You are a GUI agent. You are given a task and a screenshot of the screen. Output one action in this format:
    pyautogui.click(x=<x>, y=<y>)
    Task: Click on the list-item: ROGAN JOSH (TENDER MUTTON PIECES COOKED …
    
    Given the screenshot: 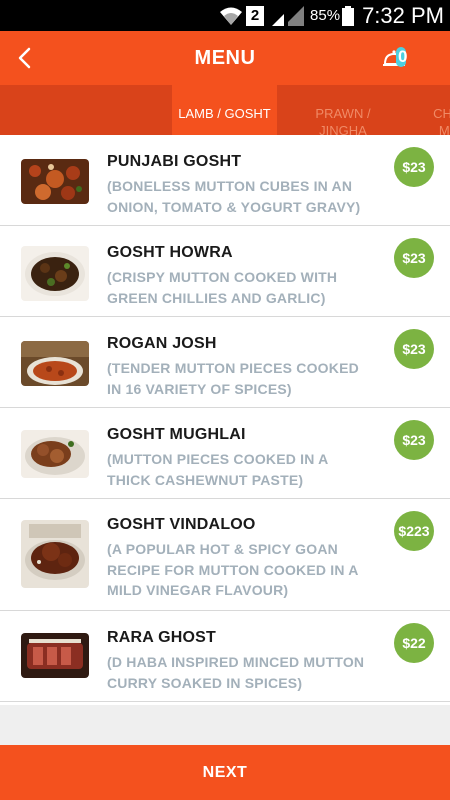 What is the action you would take?
    pyautogui.click(x=225, y=362)
    